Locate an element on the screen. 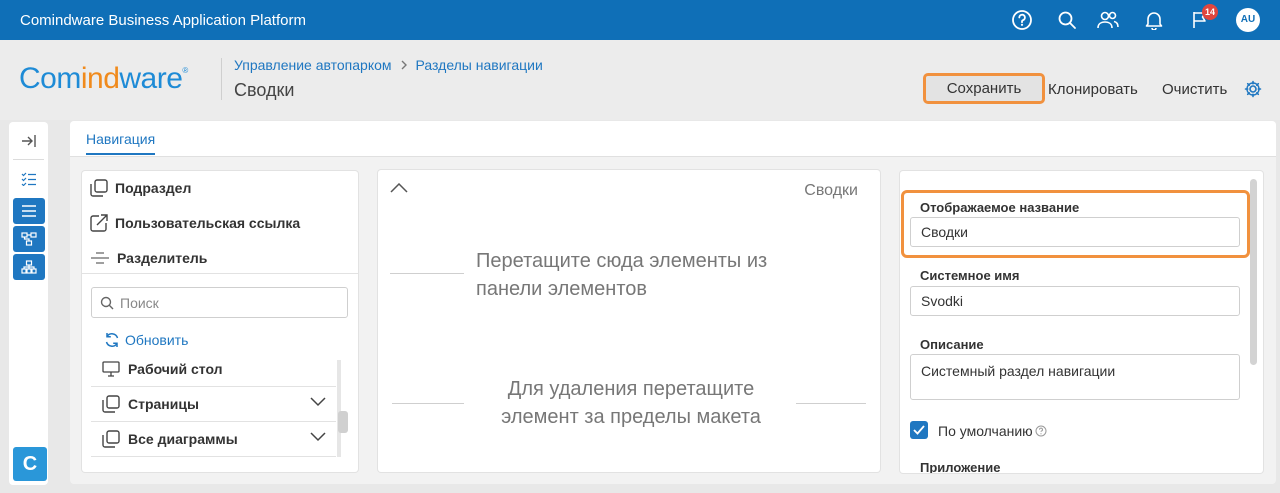  element-separator: Разделитель is located at coordinates (148, 258).